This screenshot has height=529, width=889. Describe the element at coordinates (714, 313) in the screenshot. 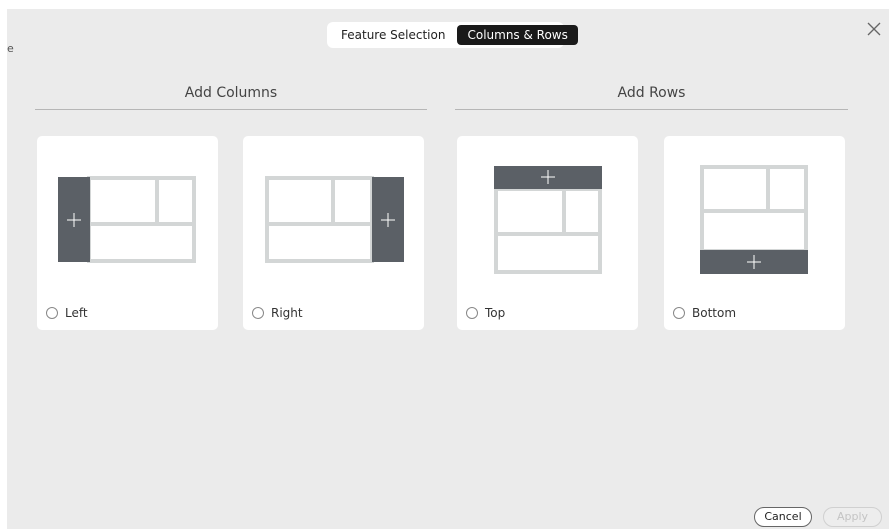

I see `bottom-label: Bottom` at that location.